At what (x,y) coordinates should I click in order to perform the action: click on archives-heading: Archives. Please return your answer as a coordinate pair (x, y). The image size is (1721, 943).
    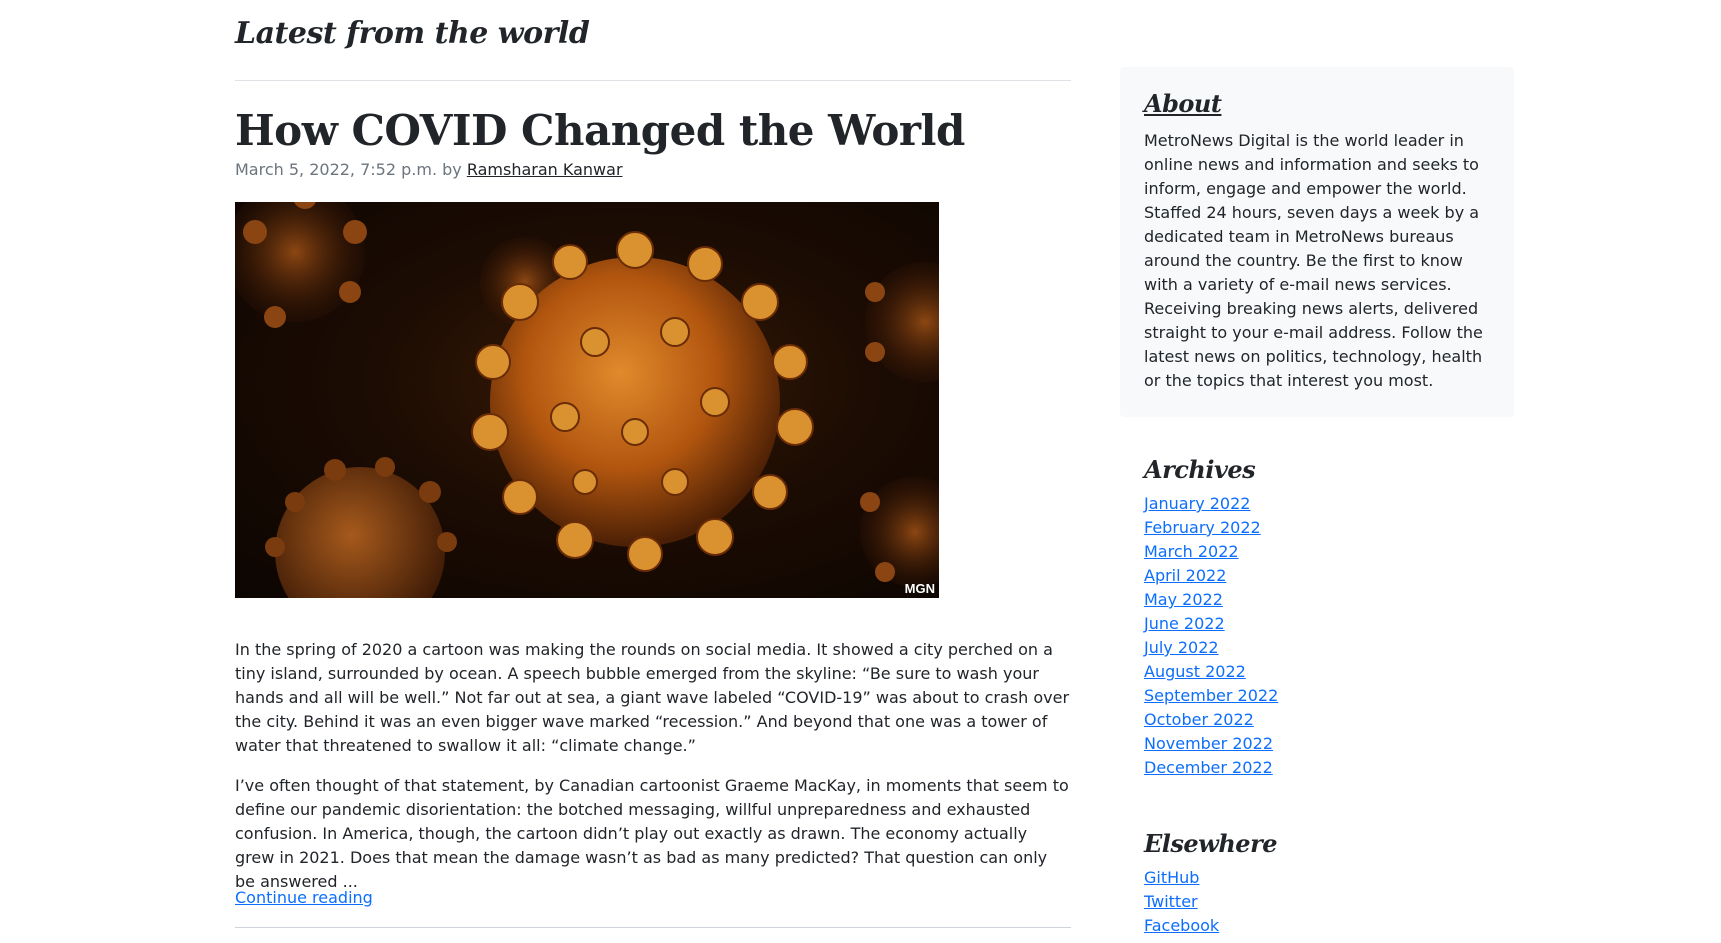
    Looking at the image, I should click on (1200, 469).